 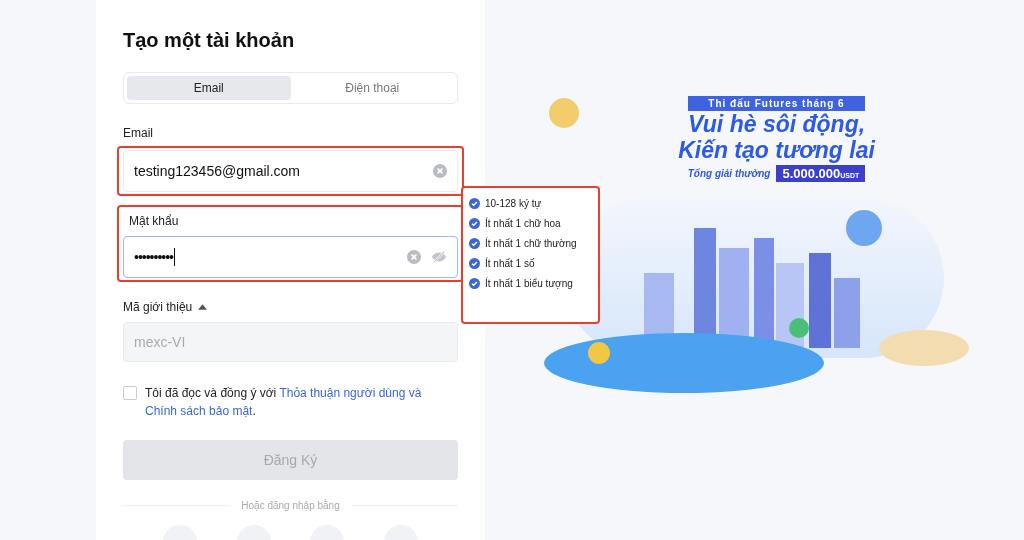 I want to click on page-title: Tạo một tài khoản, so click(x=209, y=40).